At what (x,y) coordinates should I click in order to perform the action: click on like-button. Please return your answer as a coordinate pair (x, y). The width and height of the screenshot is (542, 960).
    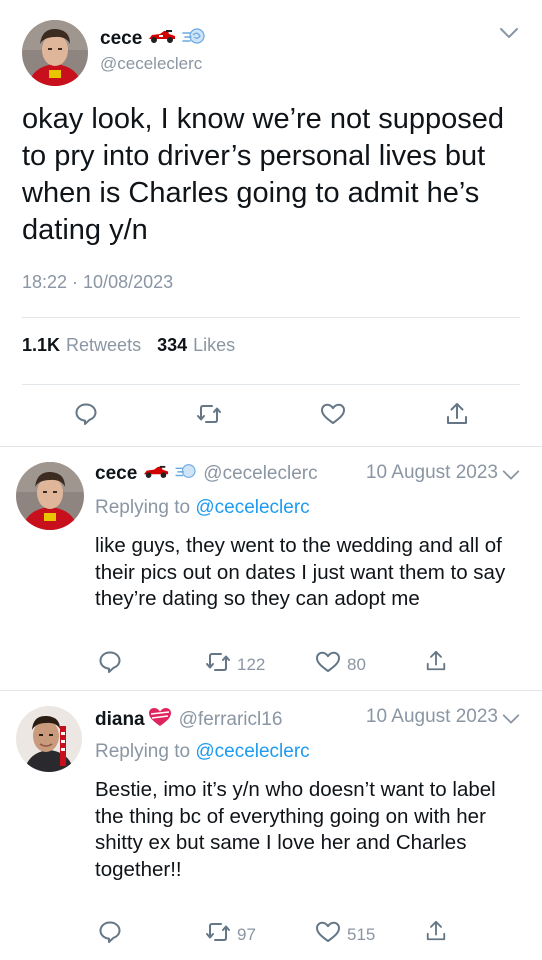
    Looking at the image, I should click on (333, 414).